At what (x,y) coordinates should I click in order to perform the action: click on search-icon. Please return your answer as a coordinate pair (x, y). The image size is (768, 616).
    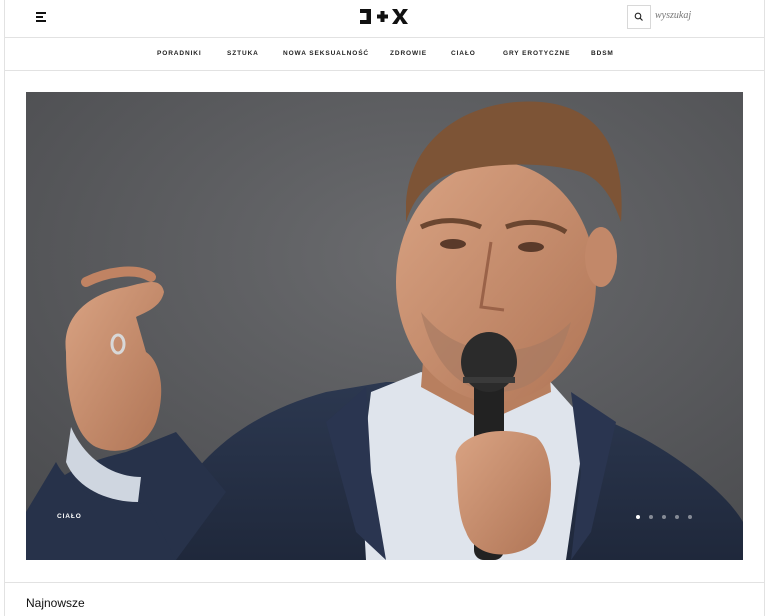
    Looking at the image, I should click on (638, 16).